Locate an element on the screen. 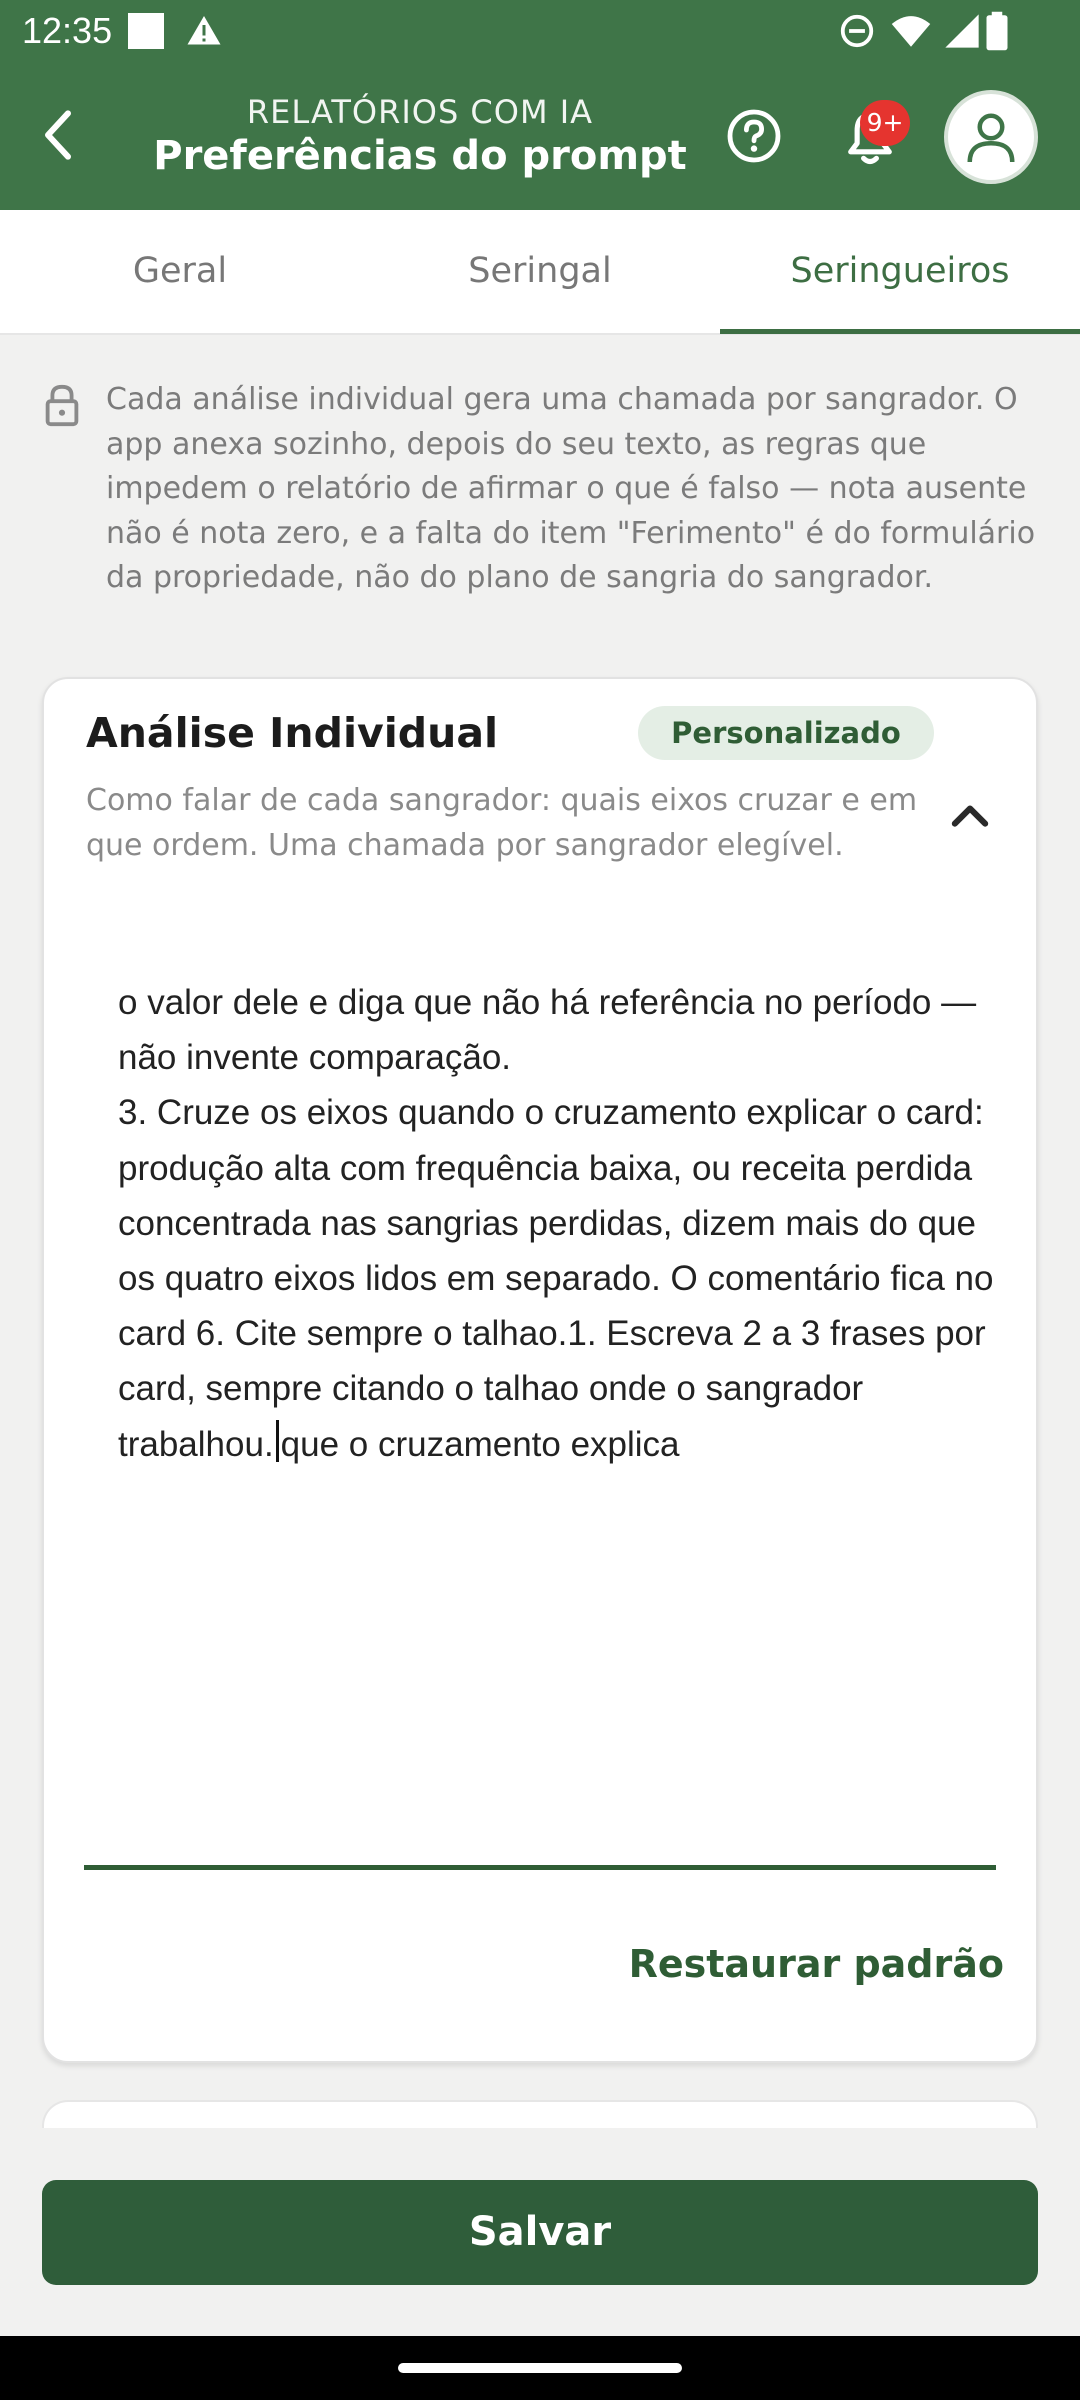 The height and width of the screenshot is (2400, 1080). avatar is located at coordinates (991, 137).